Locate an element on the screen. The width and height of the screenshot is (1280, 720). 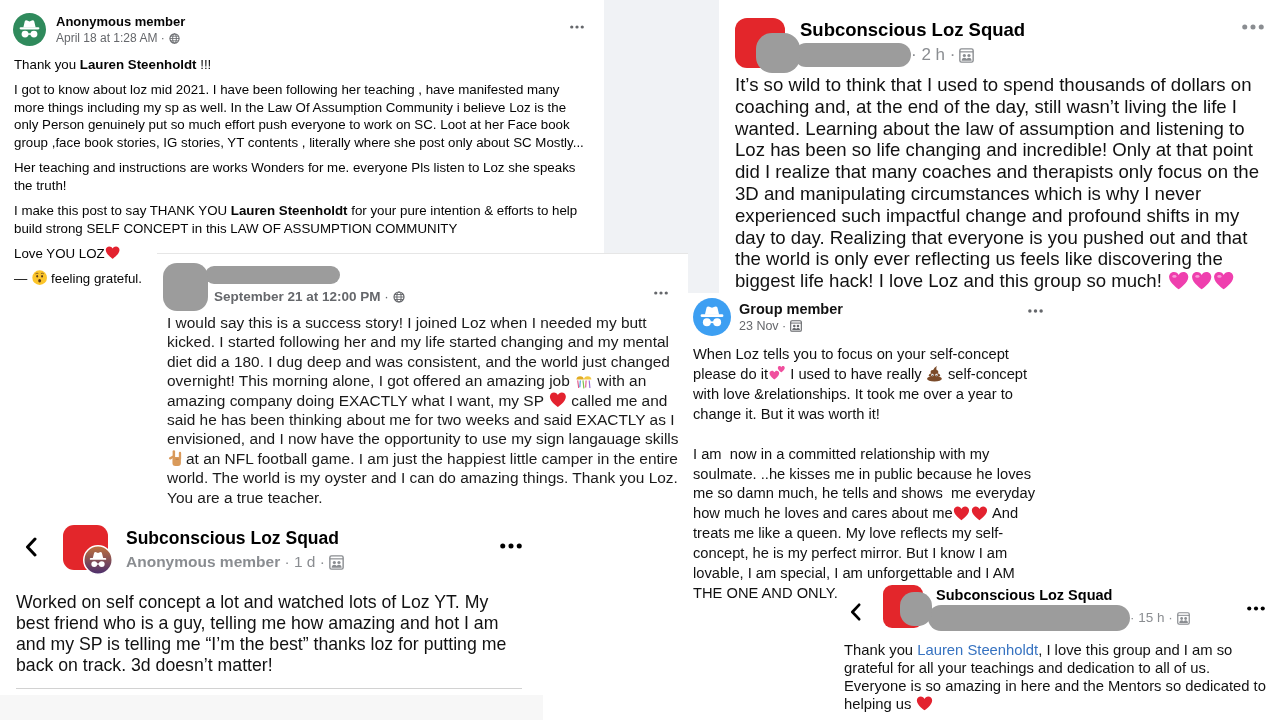
post-meta: 23 Nov · is located at coordinates (763, 326).